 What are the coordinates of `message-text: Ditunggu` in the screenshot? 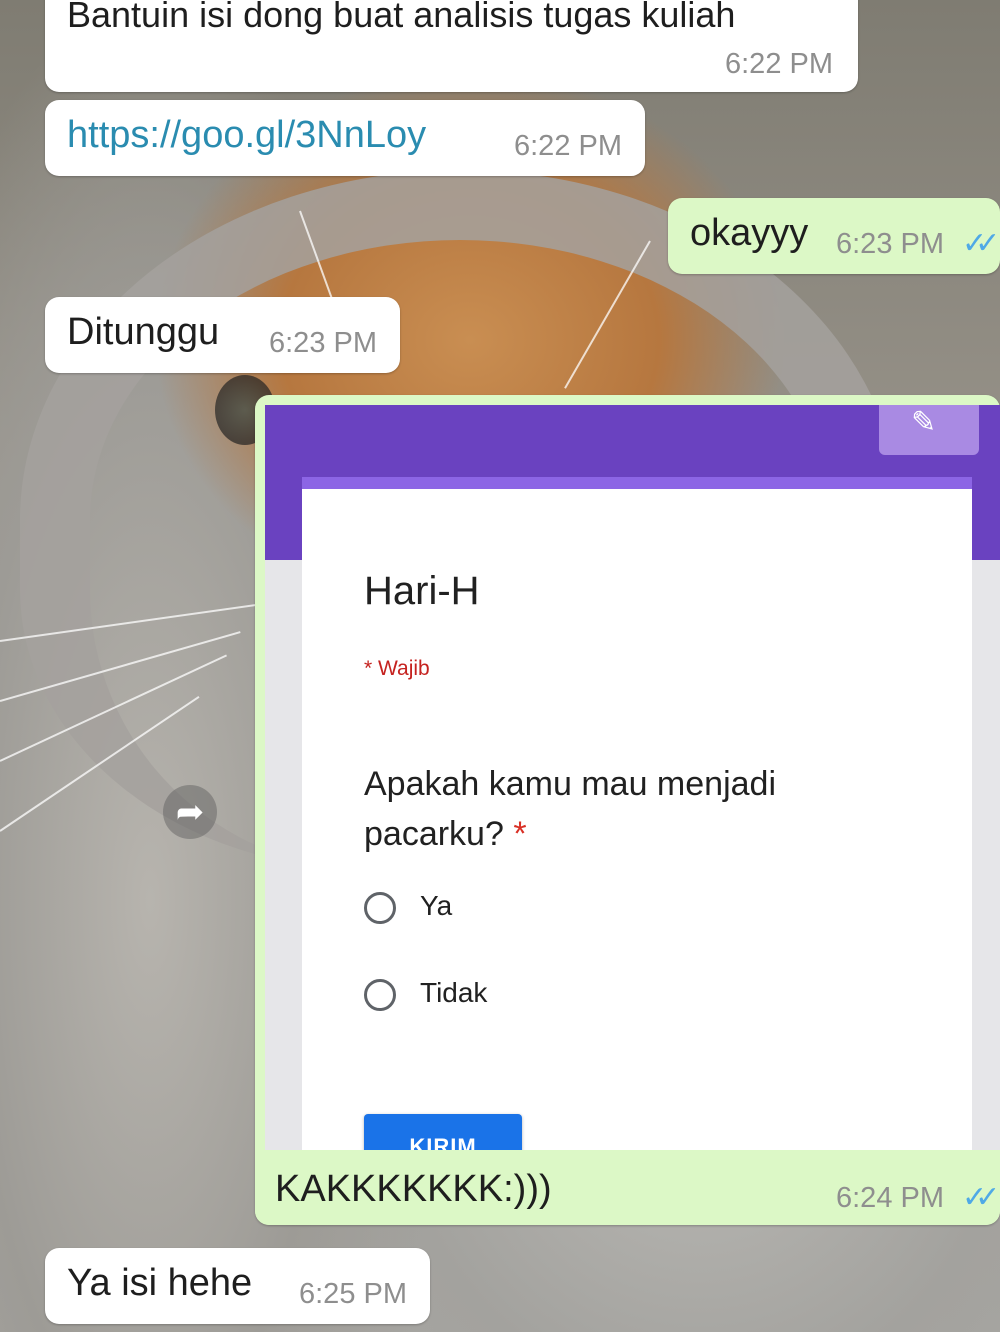 It's located at (143, 332).